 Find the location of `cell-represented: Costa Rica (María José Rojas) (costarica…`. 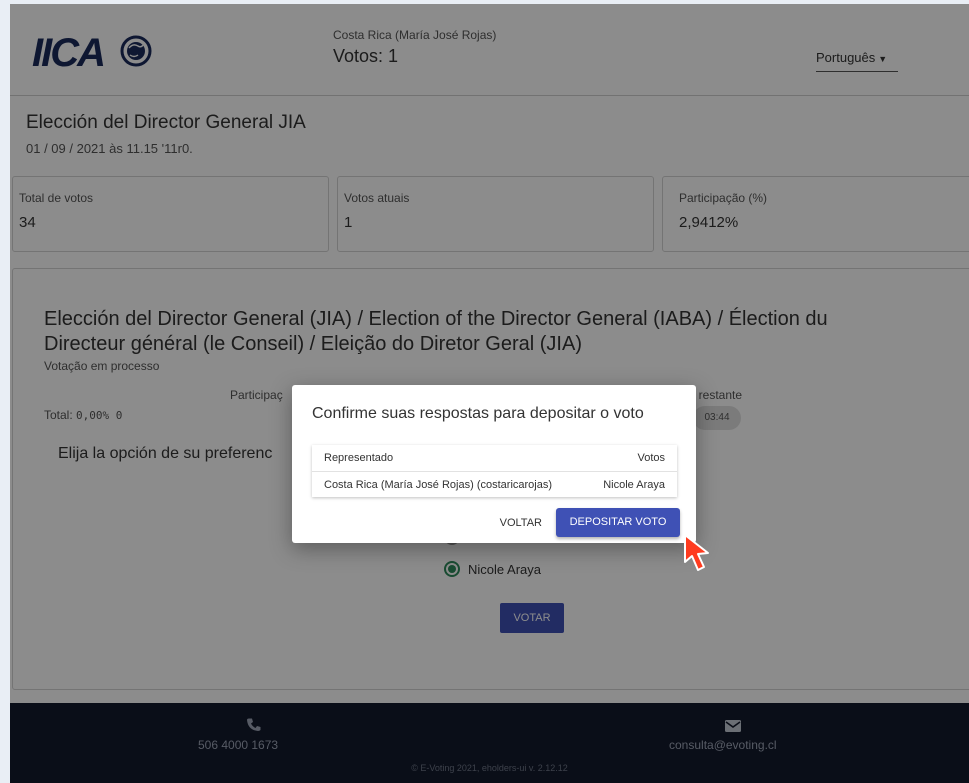

cell-represented: Costa Rica (María José Rojas) (costarica… is located at coordinates (438, 484).